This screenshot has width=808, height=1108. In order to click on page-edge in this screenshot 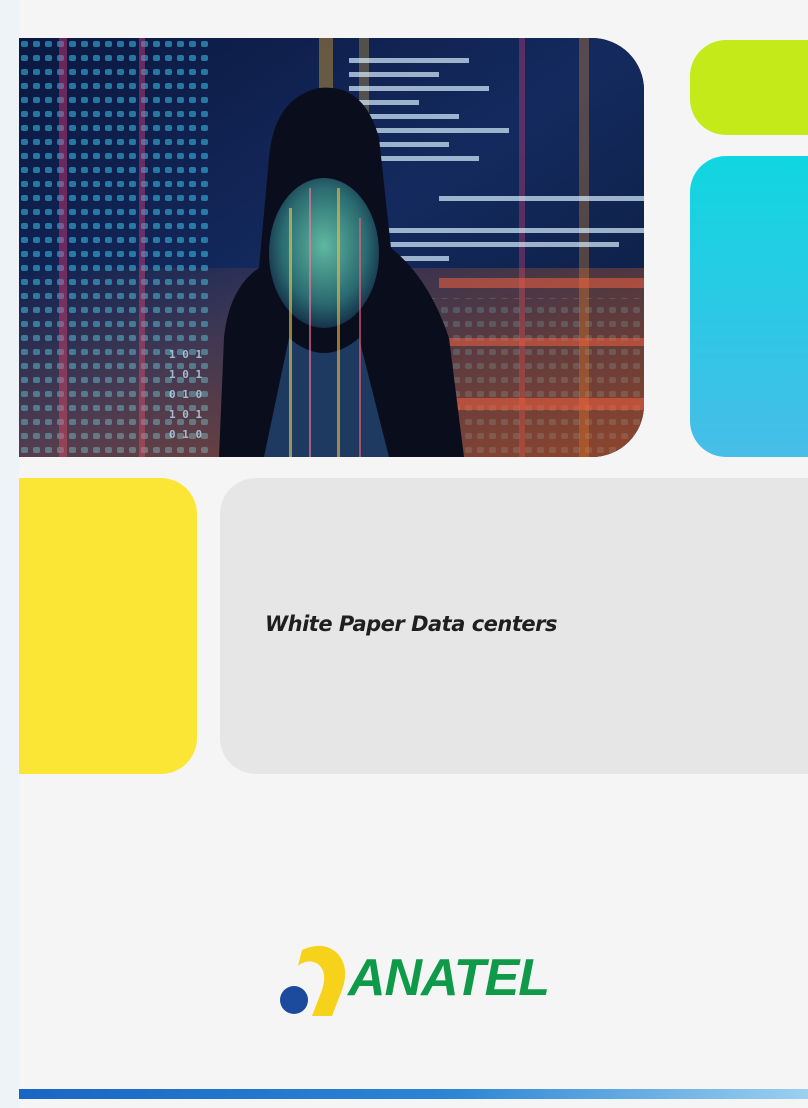, I will do `click(9, 554)`.